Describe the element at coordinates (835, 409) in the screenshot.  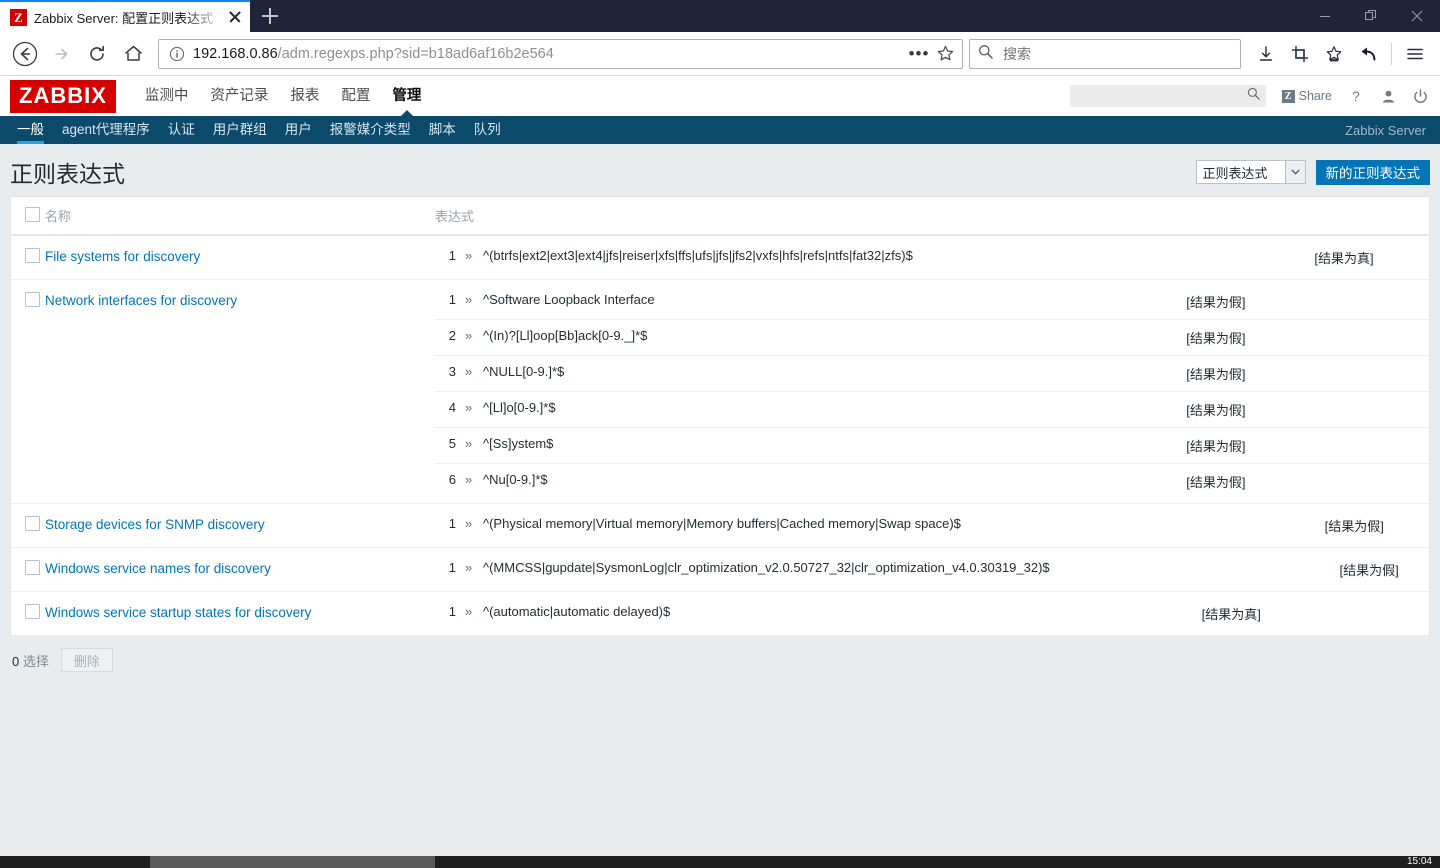
I see `expression-text: ^[Ll]o[0-9.]*$` at that location.